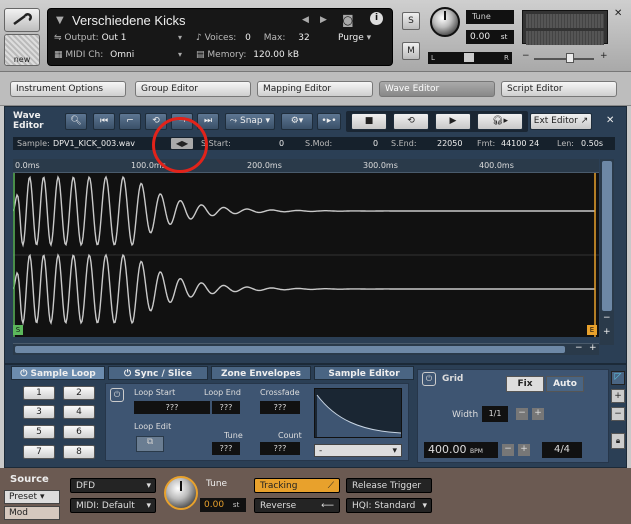 The image size is (631, 524). Describe the element at coordinates (411, 51) in the screenshot. I see `mute-button: M` at that location.